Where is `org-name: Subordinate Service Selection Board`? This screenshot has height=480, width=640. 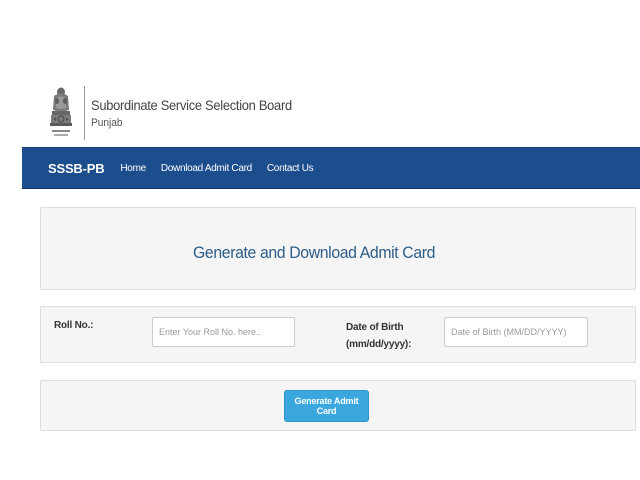 org-name: Subordinate Service Selection Board is located at coordinates (191, 105).